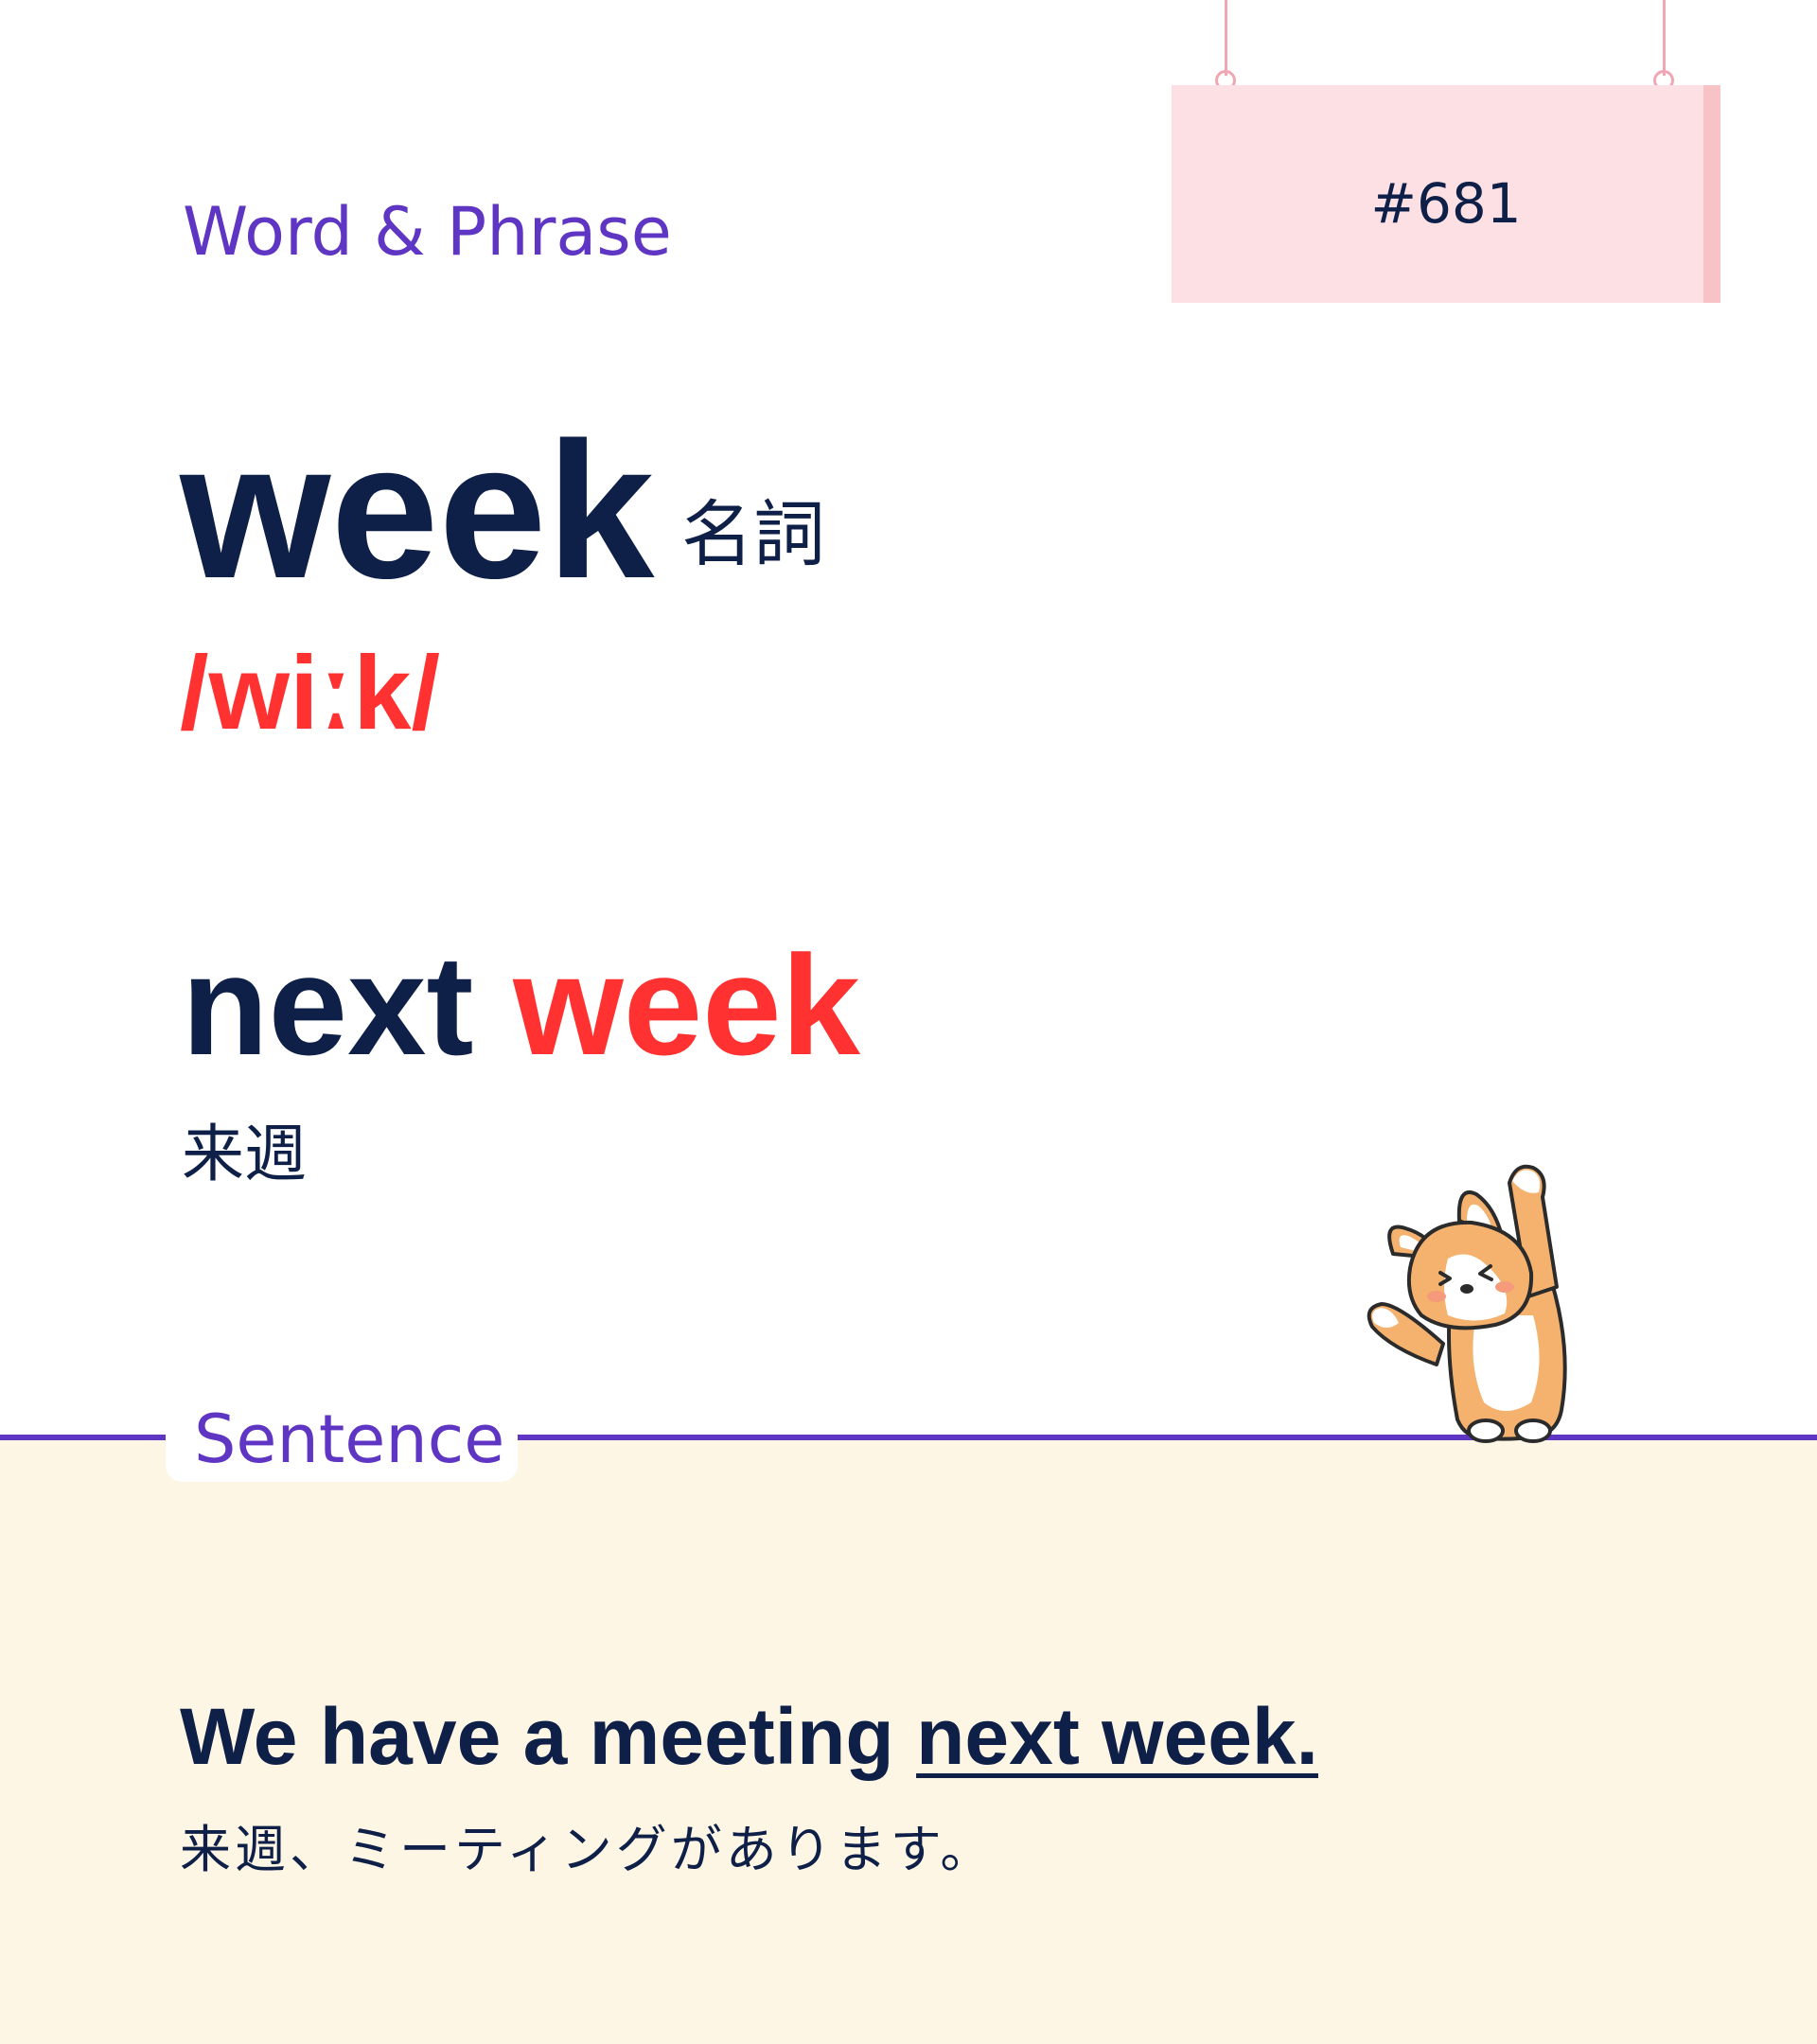 This screenshot has width=1817, height=2044. Describe the element at coordinates (418, 510) in the screenshot. I see `headword: week` at that location.